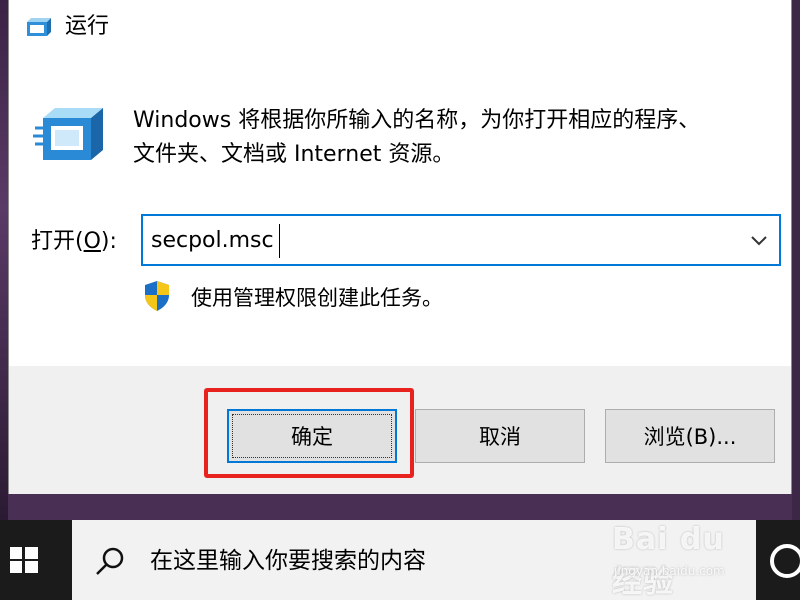  What do you see at coordinates (500, 436) in the screenshot?
I see `cancel-button: 取消` at bounding box center [500, 436].